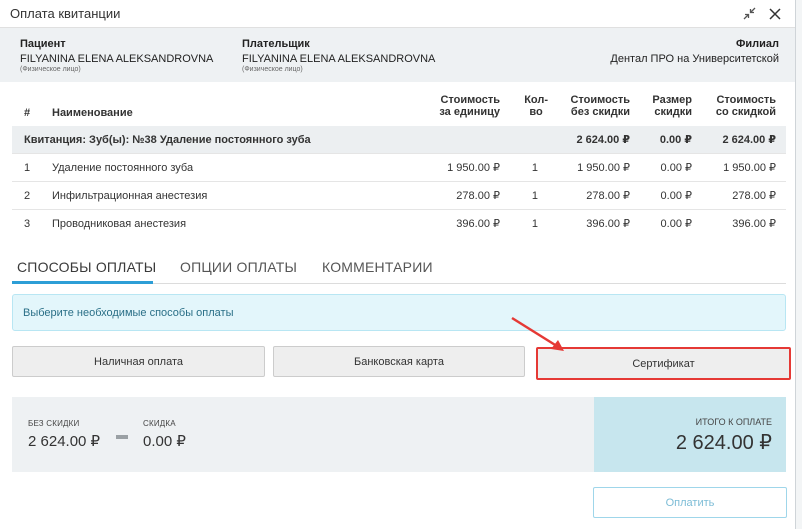 The height and width of the screenshot is (529, 802). Describe the element at coordinates (749, 14) in the screenshot. I see `collapse-arrows-icon` at that location.